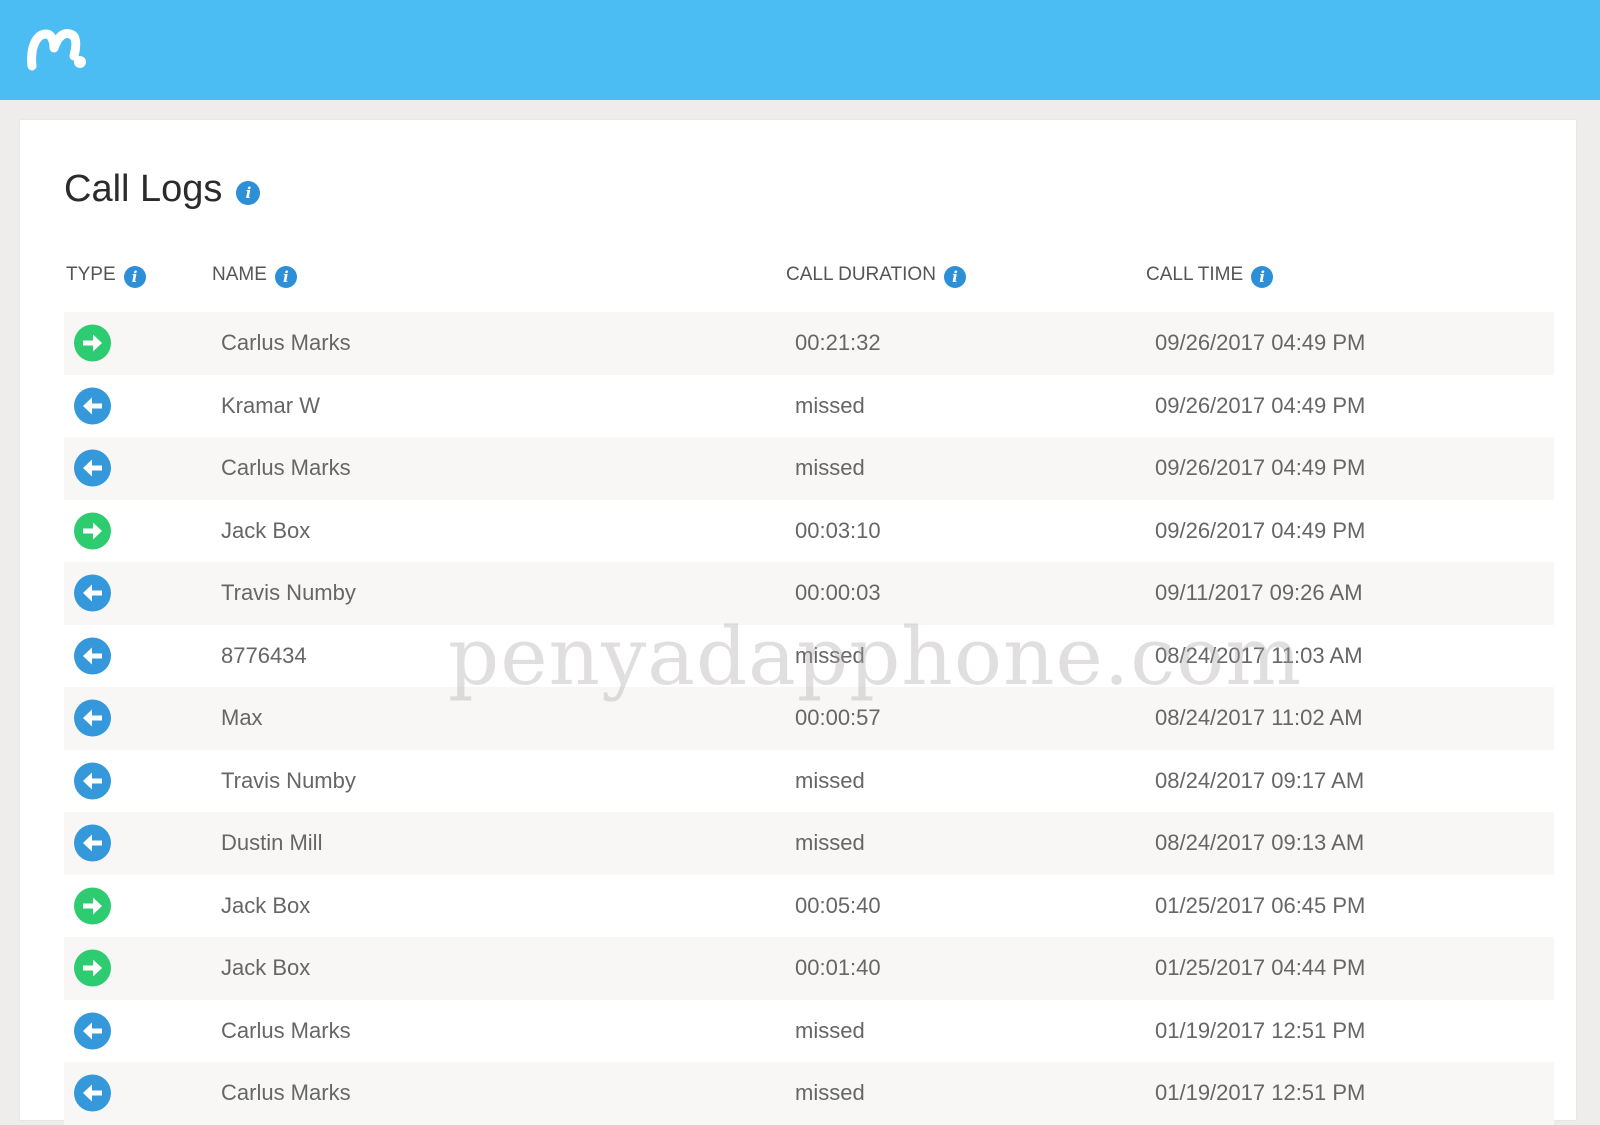 Image resolution: width=1600 pixels, height=1125 pixels. Describe the element at coordinates (800, 50) in the screenshot. I see `top-bar` at that location.